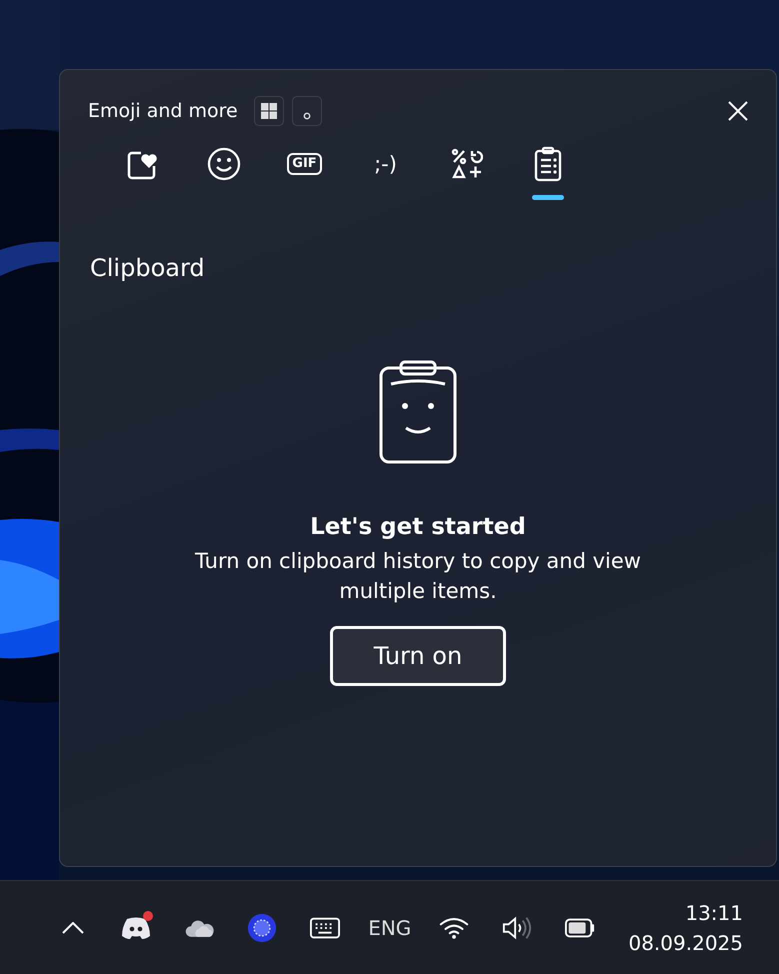  I want to click on close-icon, so click(738, 111).